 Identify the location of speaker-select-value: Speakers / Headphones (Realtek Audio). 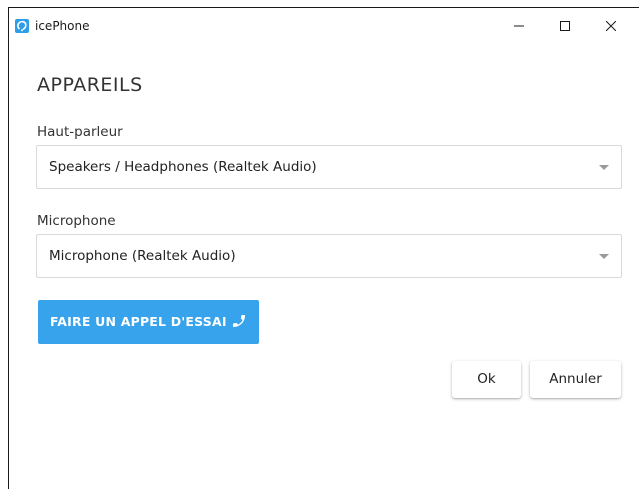
(183, 167).